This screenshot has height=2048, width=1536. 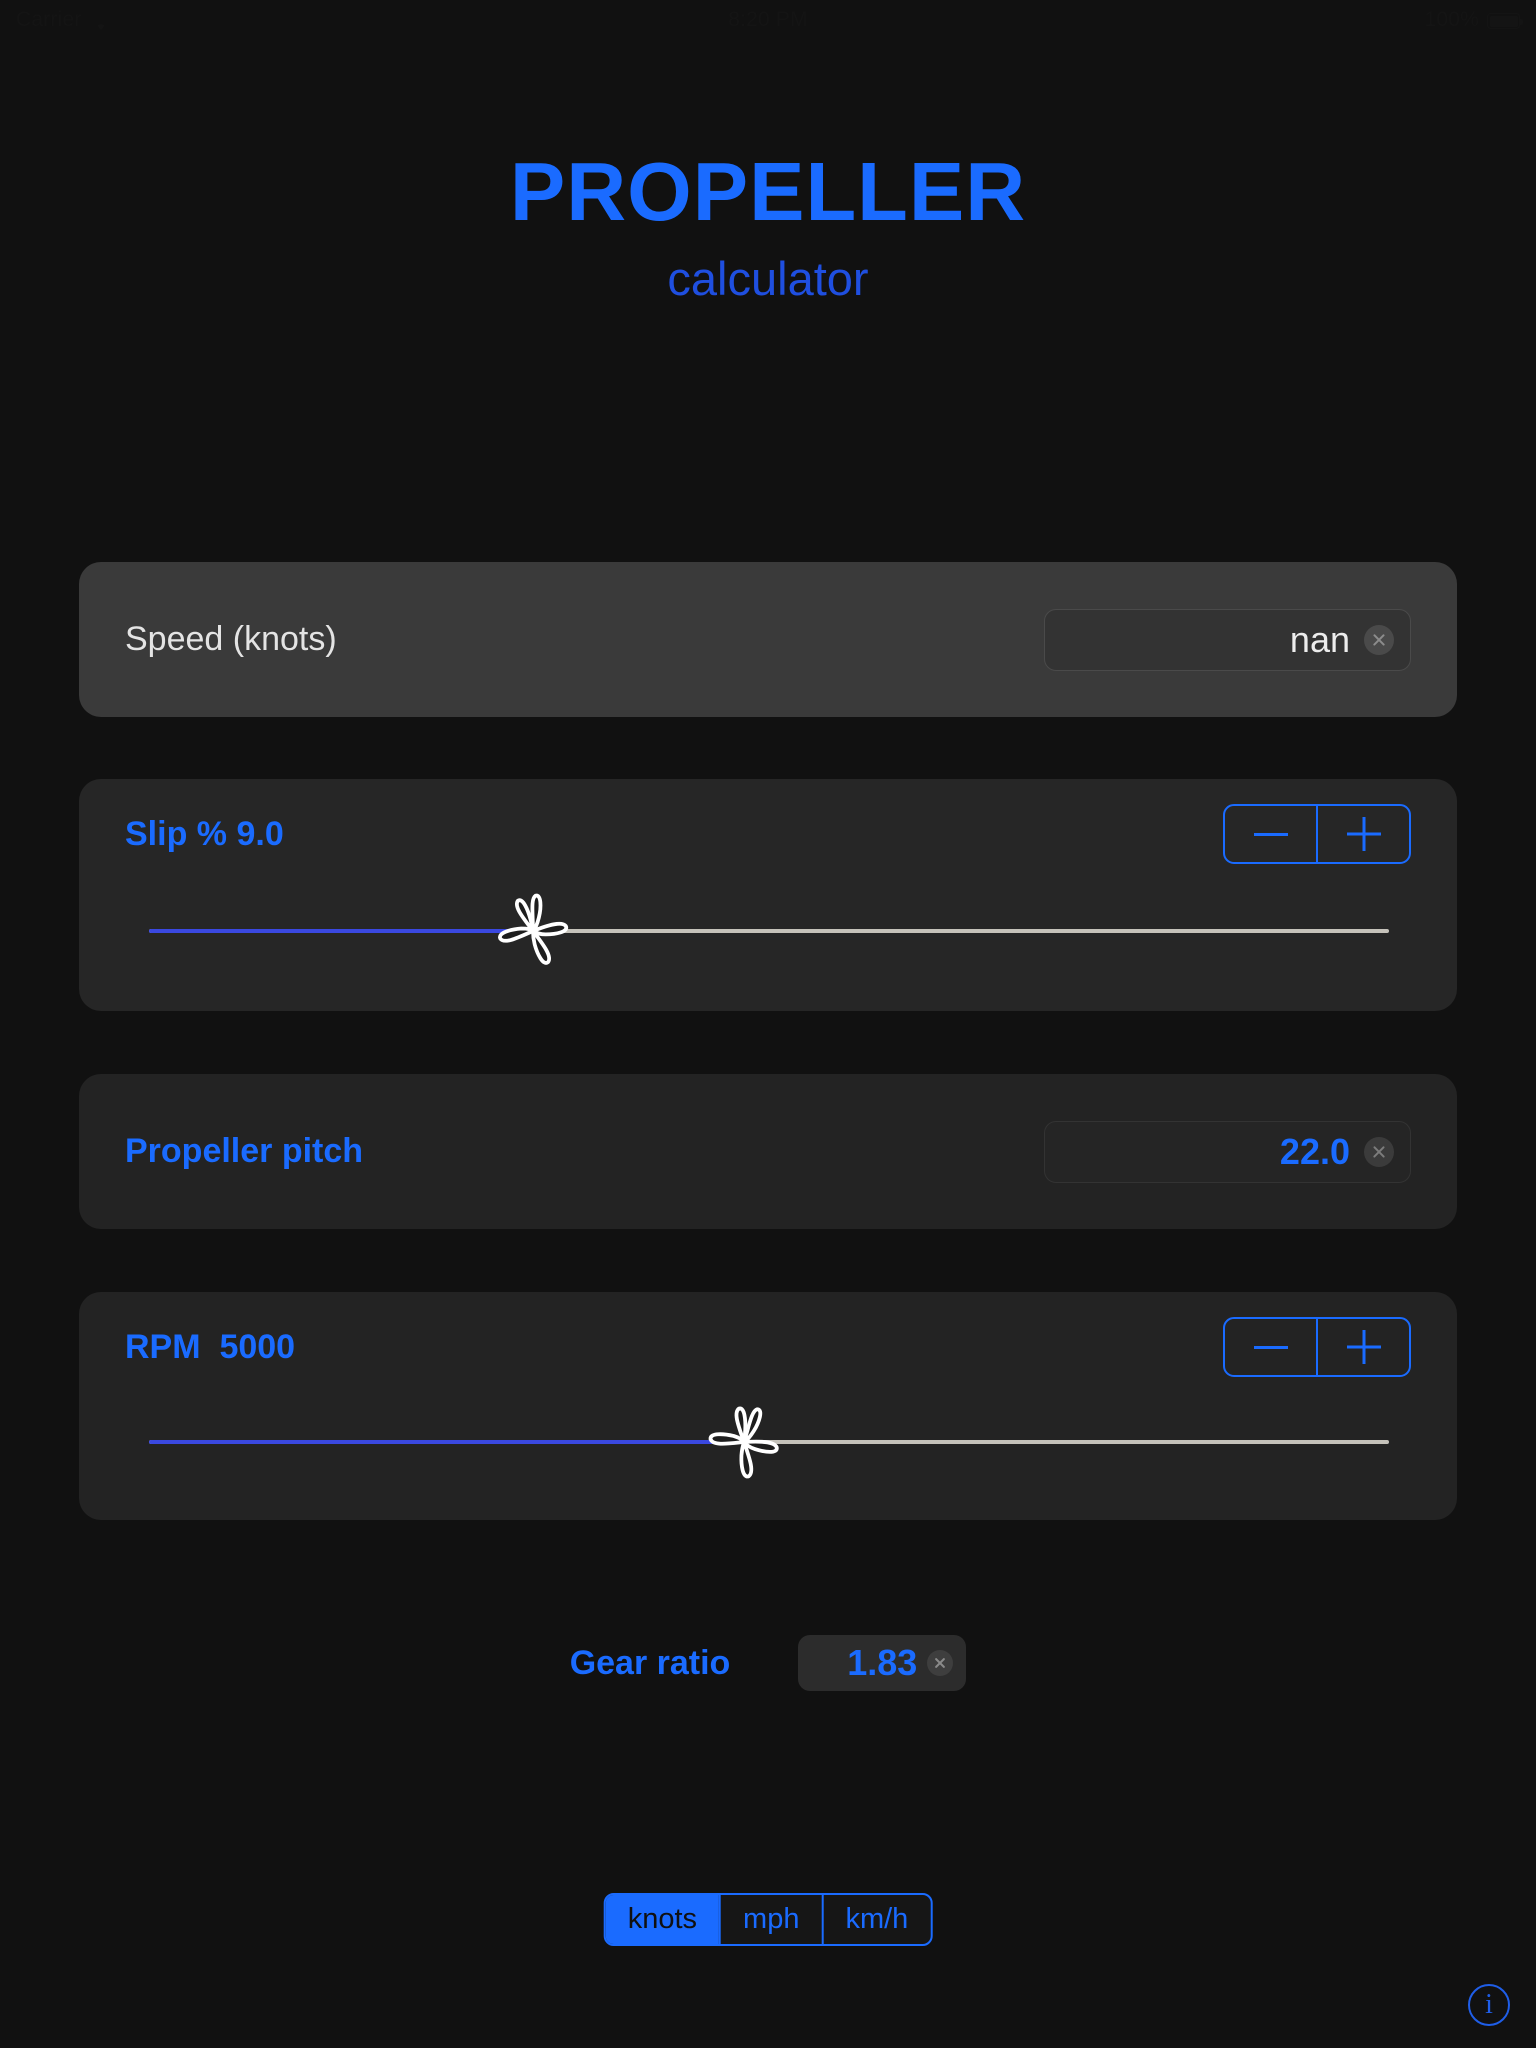 I want to click on unit-option-mph: mph, so click(x=770, y=1919).